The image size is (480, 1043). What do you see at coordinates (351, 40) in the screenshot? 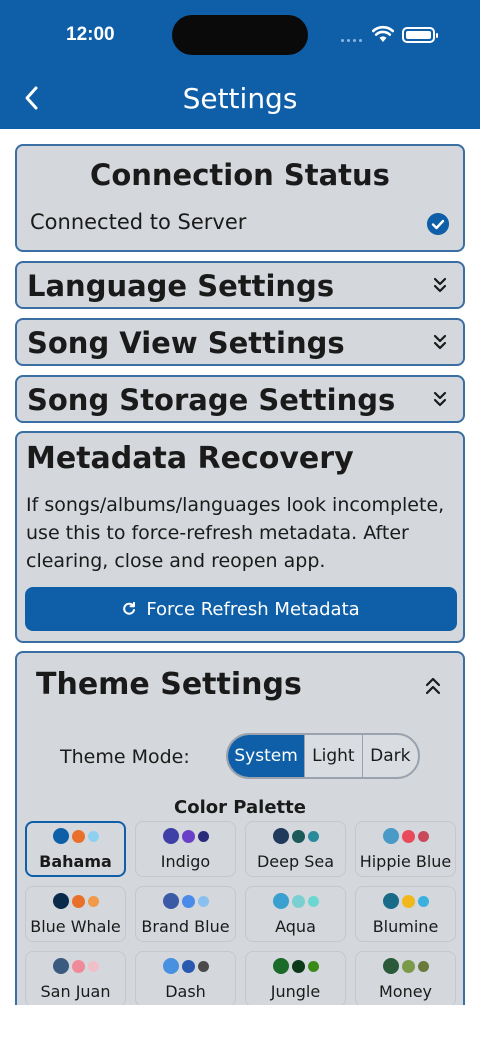
I see `cellular-signal-icon` at bounding box center [351, 40].